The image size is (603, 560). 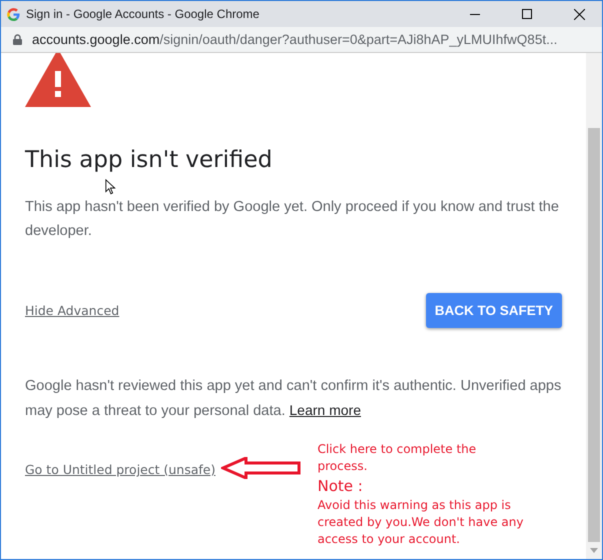 What do you see at coordinates (293, 399) in the screenshot?
I see `warning-text: Google hasn't reviewed this app yet and can't confirm it's authentic. Unverified apps may pose a threat to your personal data. Learn more` at bounding box center [293, 399].